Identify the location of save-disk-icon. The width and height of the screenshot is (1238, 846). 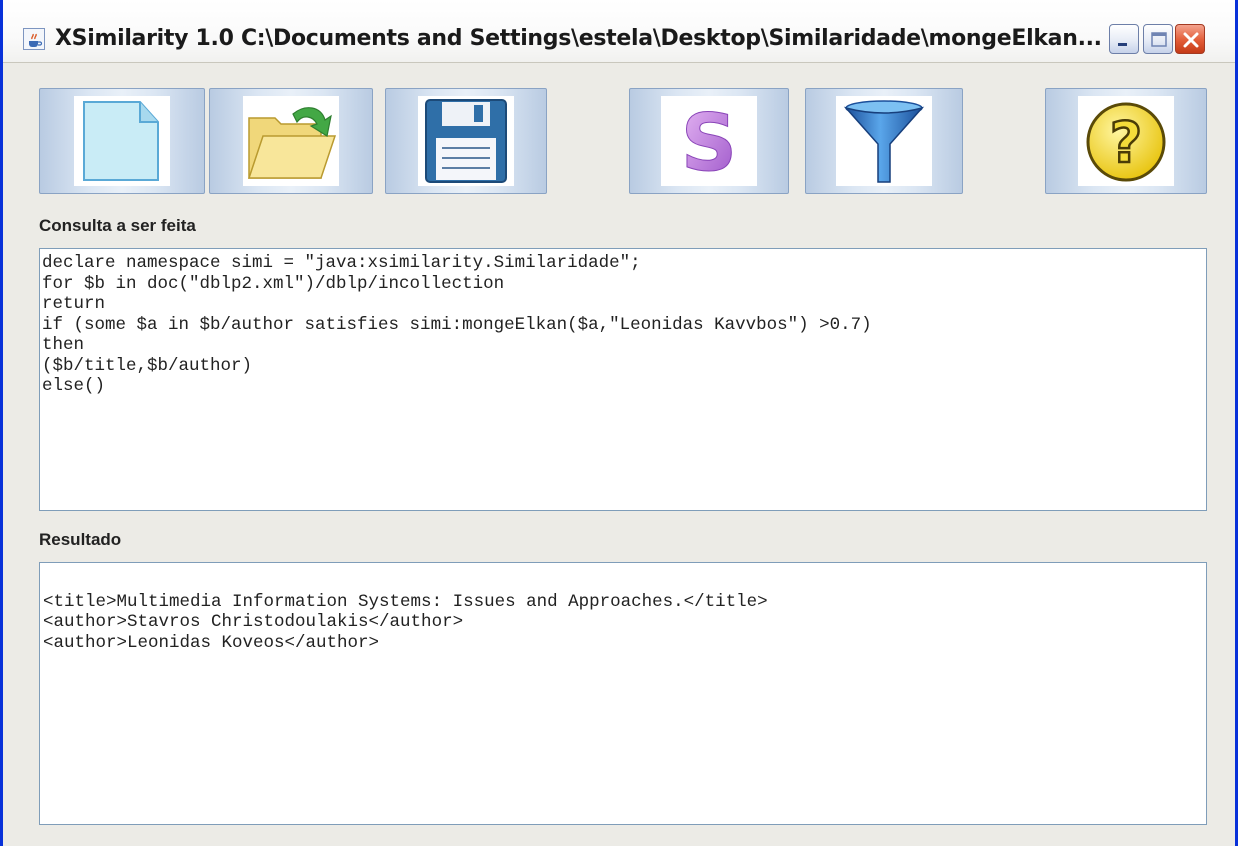
(466, 141).